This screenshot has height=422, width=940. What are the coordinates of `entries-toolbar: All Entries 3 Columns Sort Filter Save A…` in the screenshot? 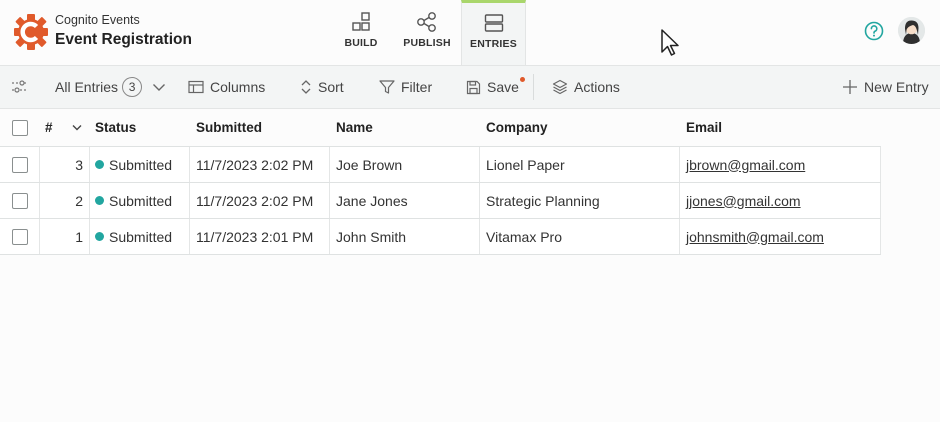 It's located at (470, 87).